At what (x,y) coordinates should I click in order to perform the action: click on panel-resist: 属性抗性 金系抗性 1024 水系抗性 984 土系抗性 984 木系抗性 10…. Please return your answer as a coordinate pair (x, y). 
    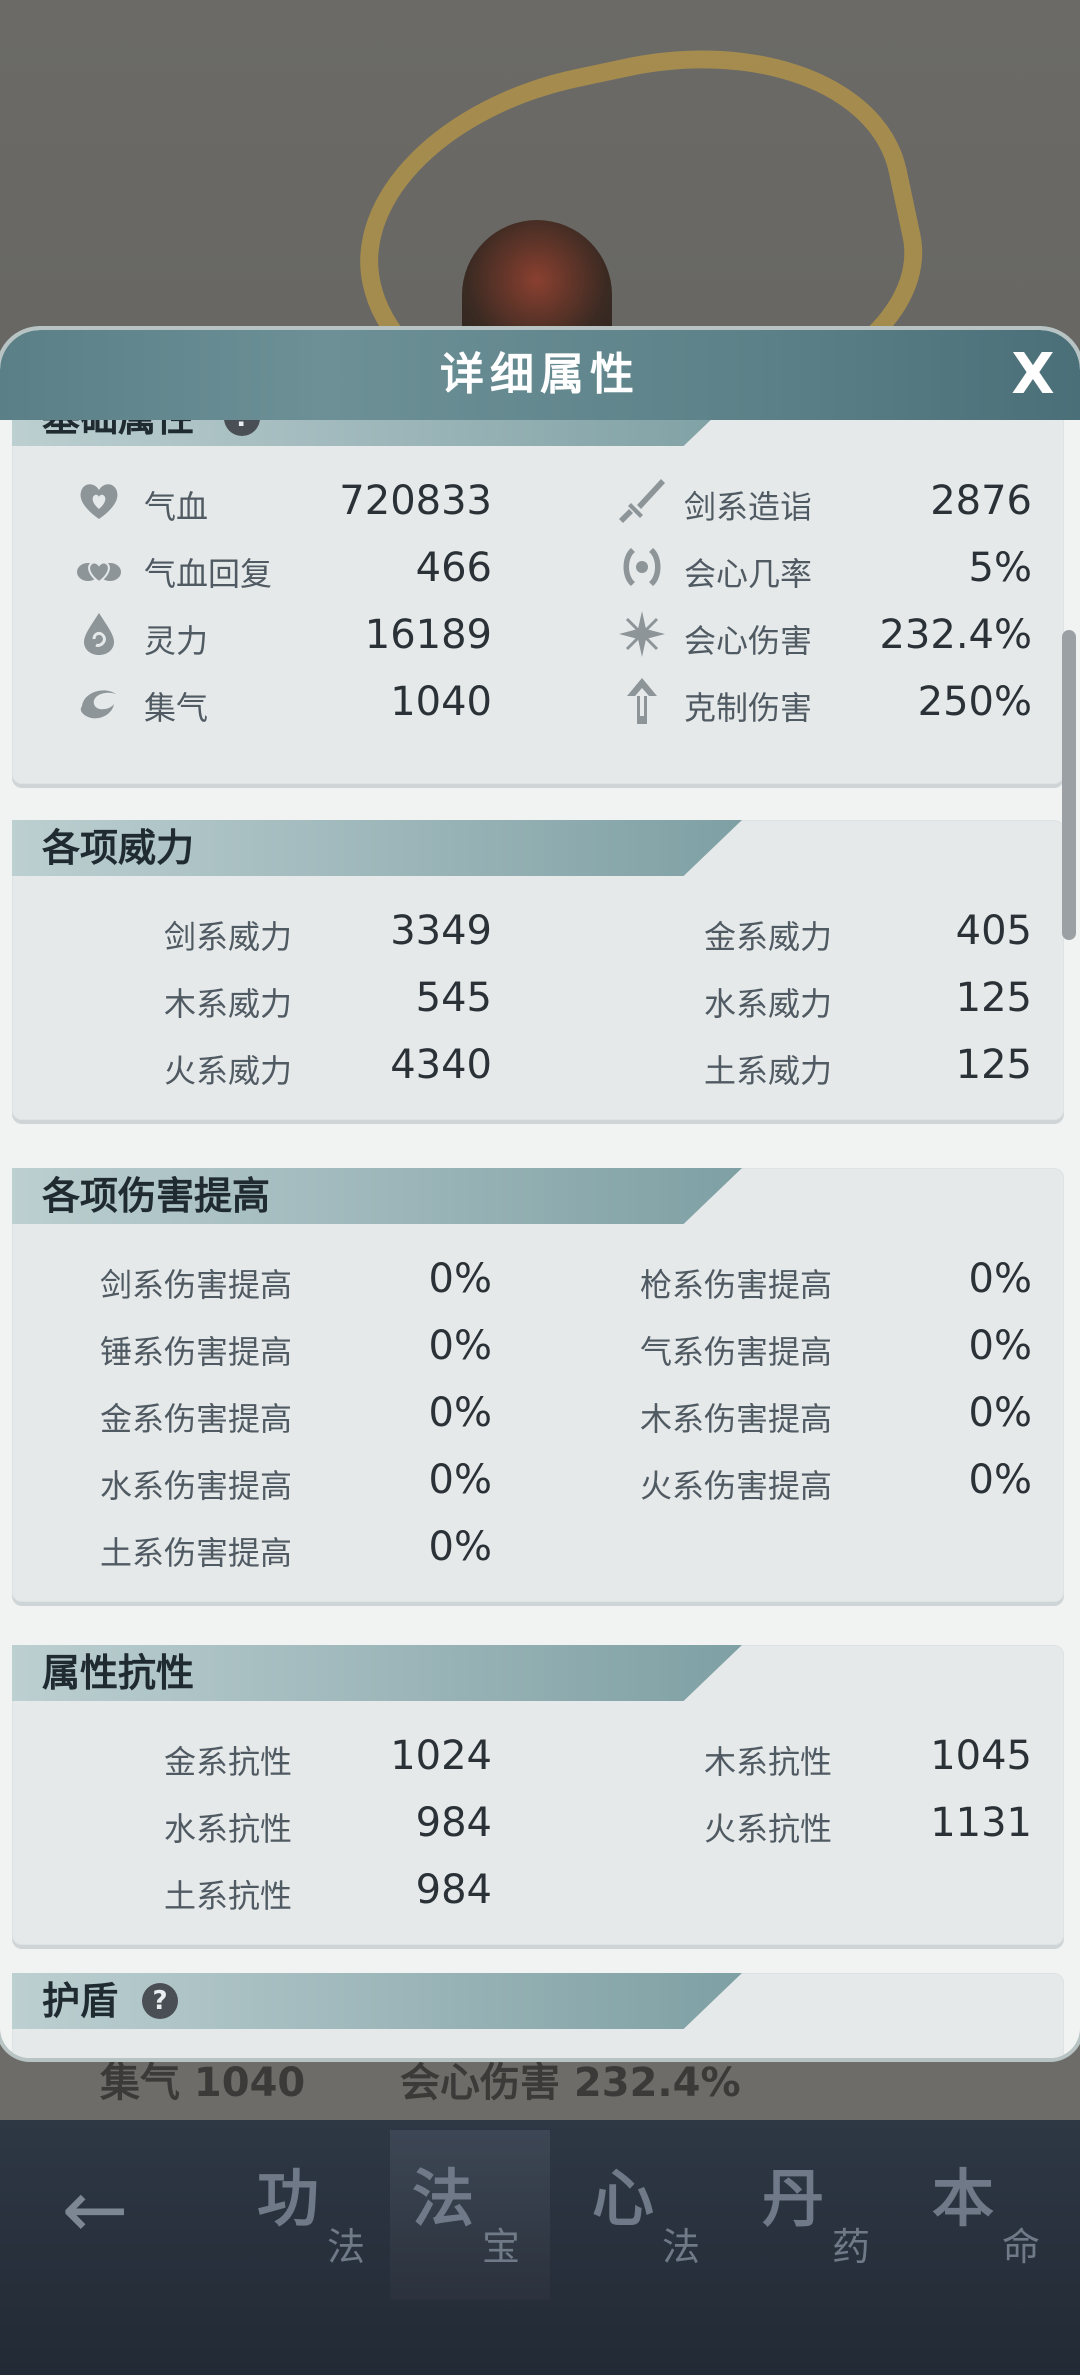
    Looking at the image, I should click on (538, 1795).